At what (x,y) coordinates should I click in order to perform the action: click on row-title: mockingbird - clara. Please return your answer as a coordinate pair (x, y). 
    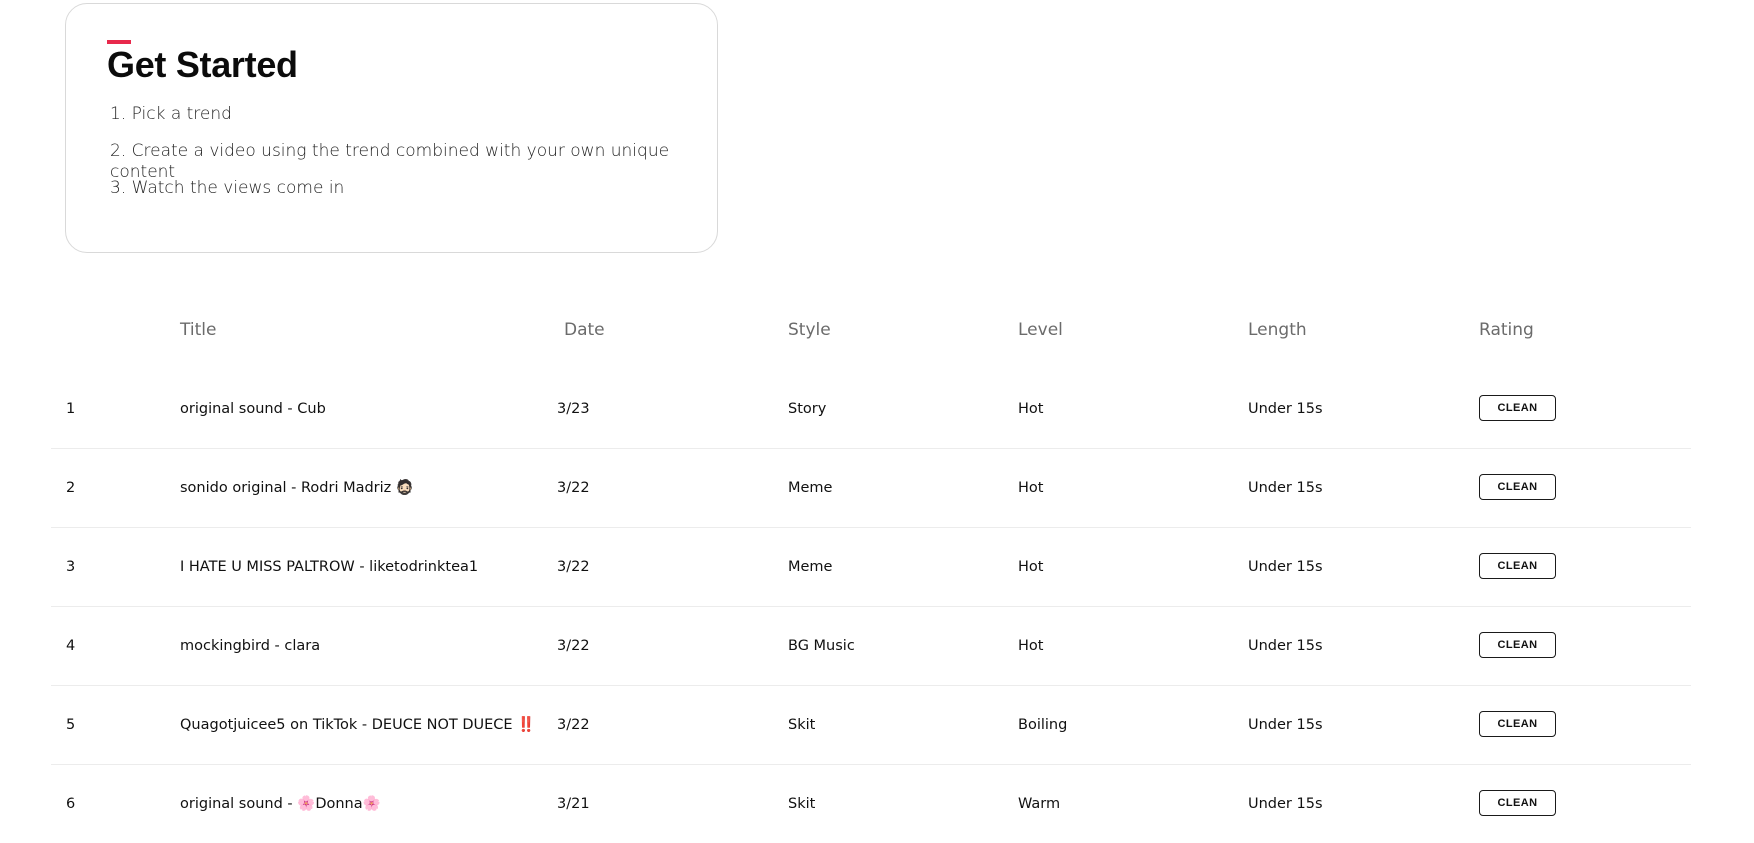
    Looking at the image, I should click on (250, 646).